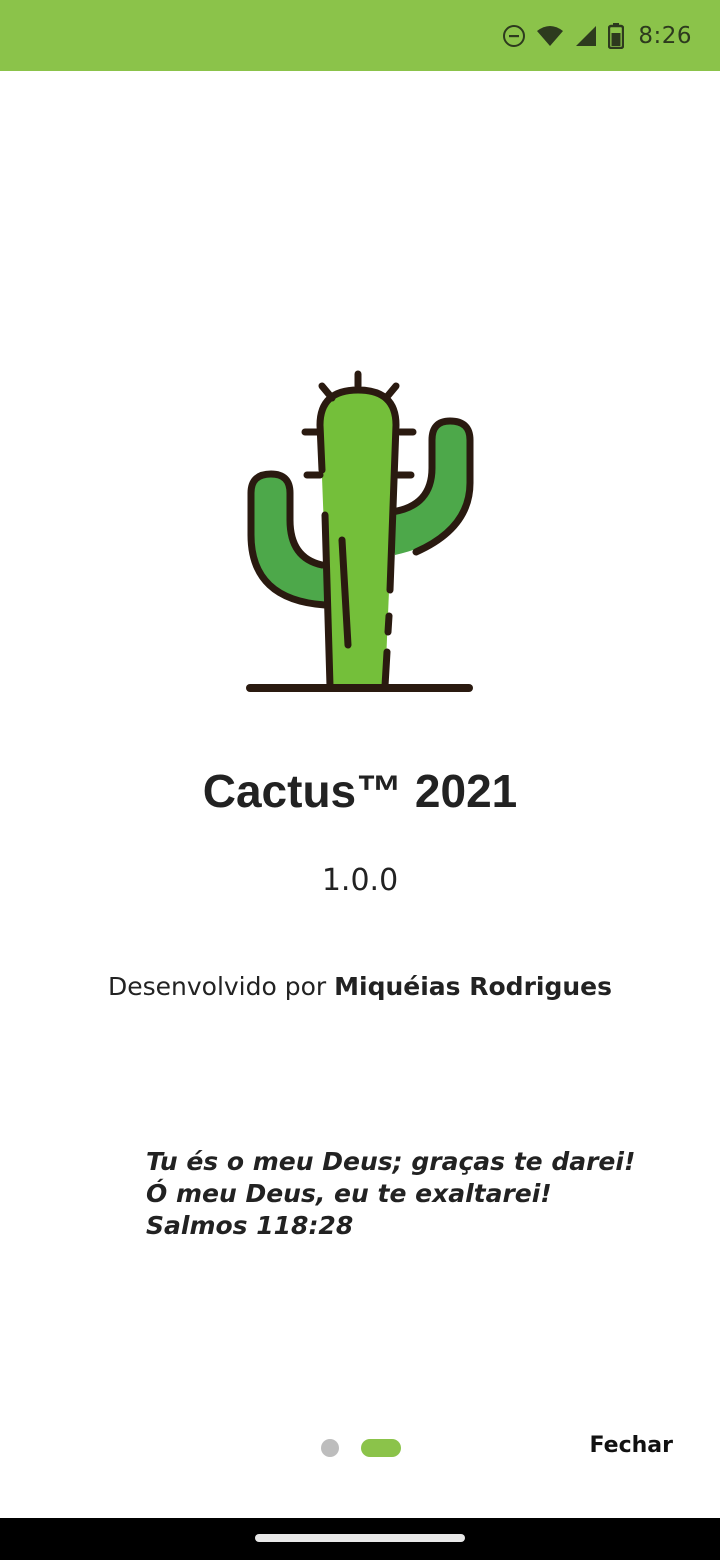  Describe the element at coordinates (360, 791) in the screenshot. I see `app-title: Cactus™ 2021` at that location.